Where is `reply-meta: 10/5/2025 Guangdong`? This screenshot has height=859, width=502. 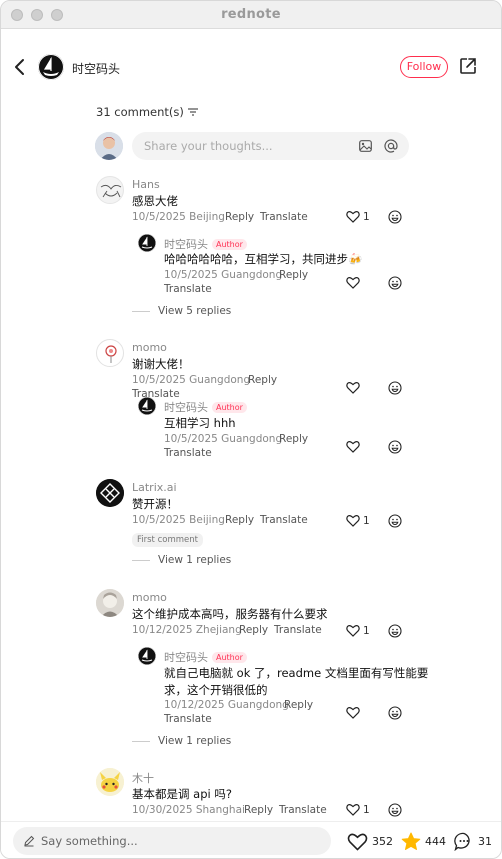 reply-meta: 10/5/2025 Guangdong is located at coordinates (223, 275).